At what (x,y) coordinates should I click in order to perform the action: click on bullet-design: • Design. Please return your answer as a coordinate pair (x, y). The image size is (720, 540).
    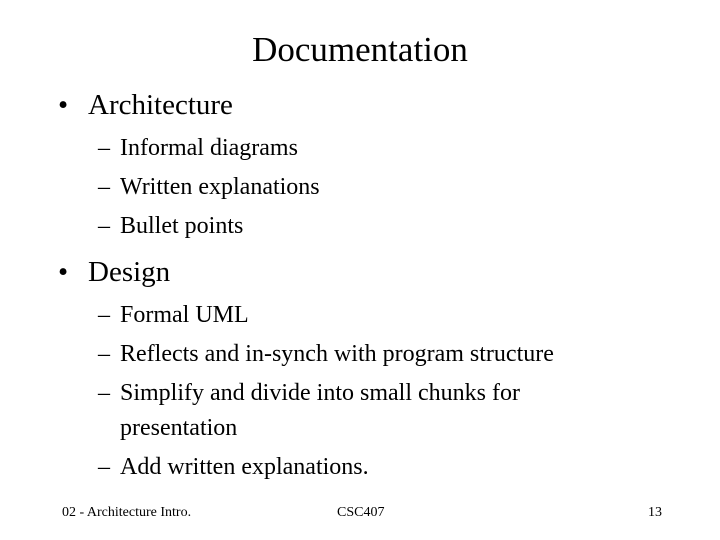
    Looking at the image, I should click on (114, 272).